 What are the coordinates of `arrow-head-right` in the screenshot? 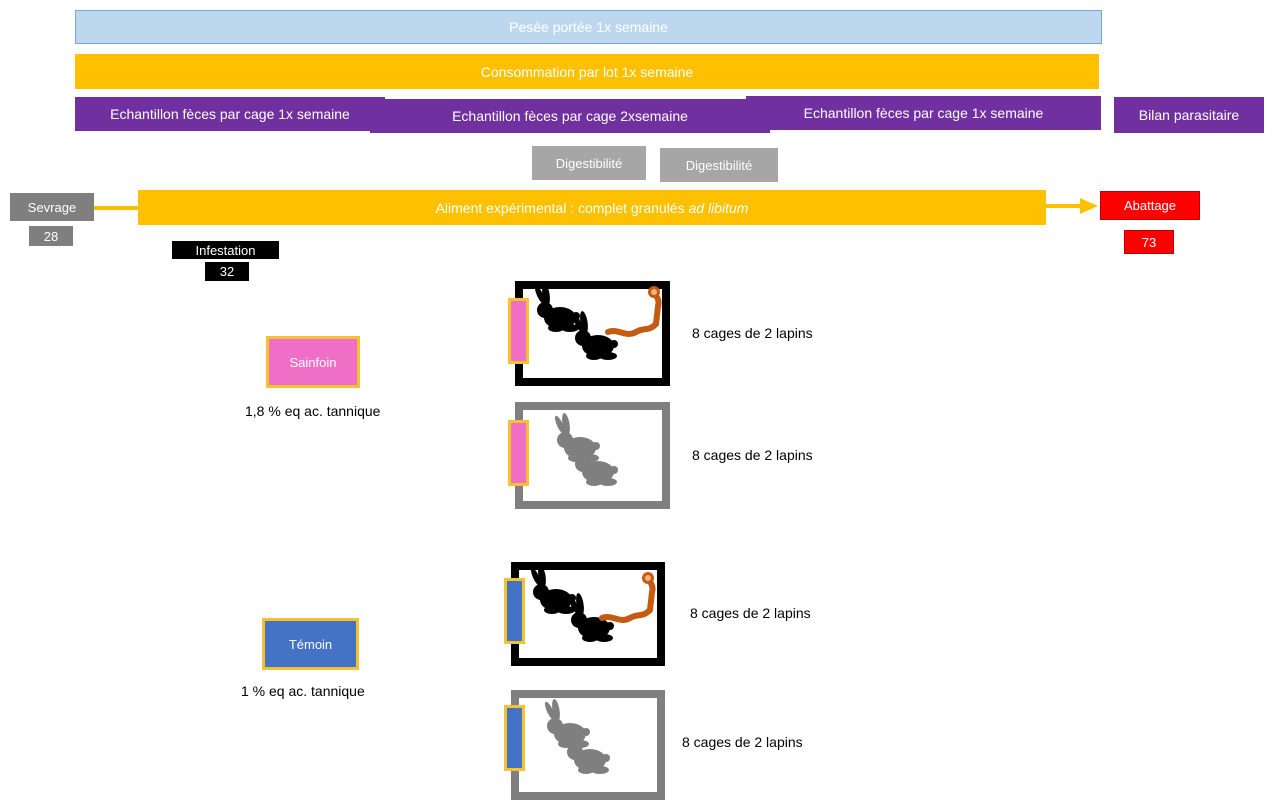 It's located at (1089, 206).